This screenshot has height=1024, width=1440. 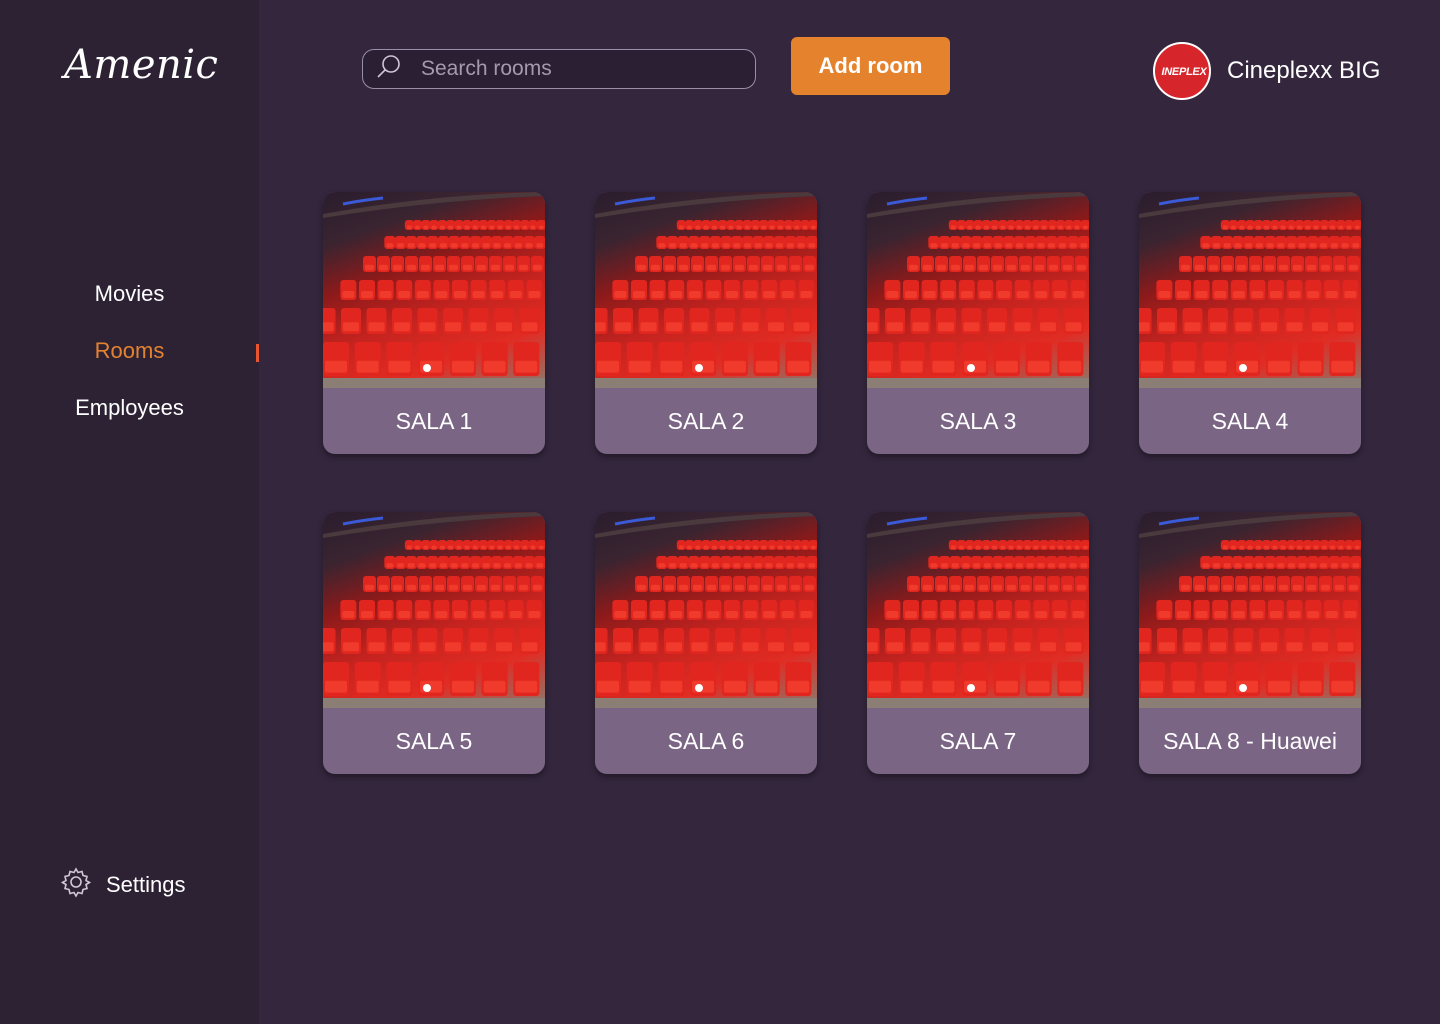 I want to click on nav-item-movies: Movies, so click(x=129, y=309).